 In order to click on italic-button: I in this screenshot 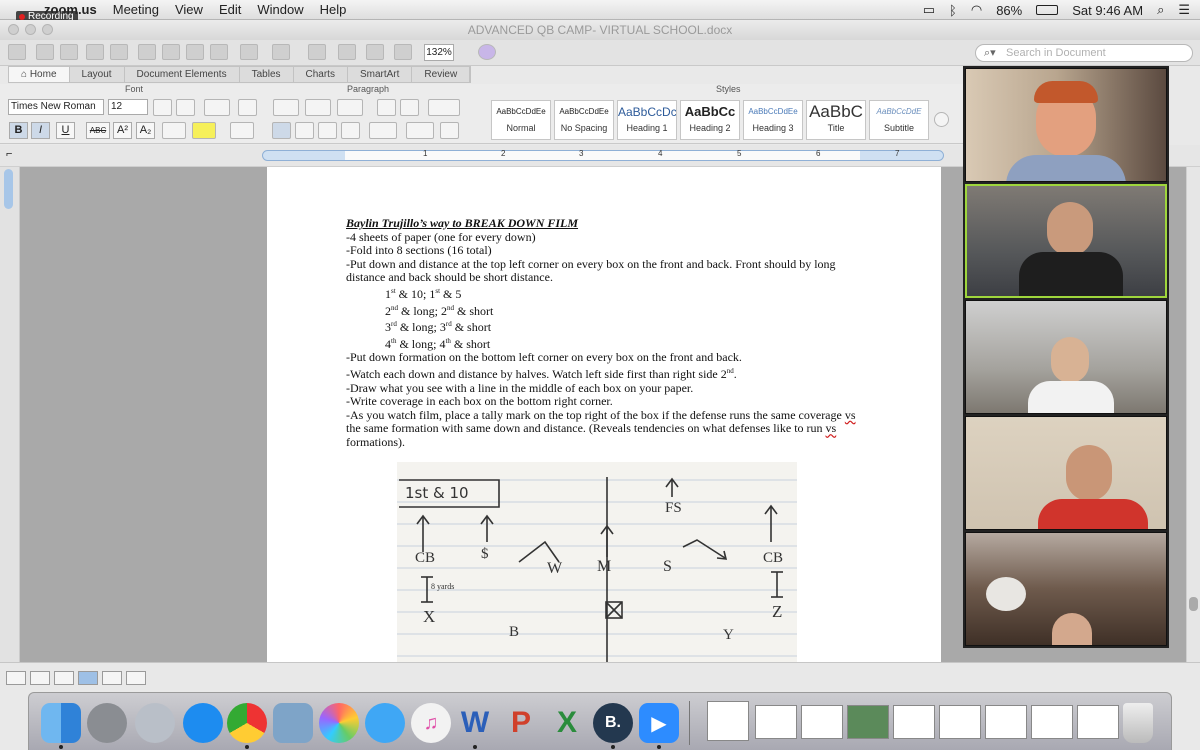, I will do `click(40, 130)`.